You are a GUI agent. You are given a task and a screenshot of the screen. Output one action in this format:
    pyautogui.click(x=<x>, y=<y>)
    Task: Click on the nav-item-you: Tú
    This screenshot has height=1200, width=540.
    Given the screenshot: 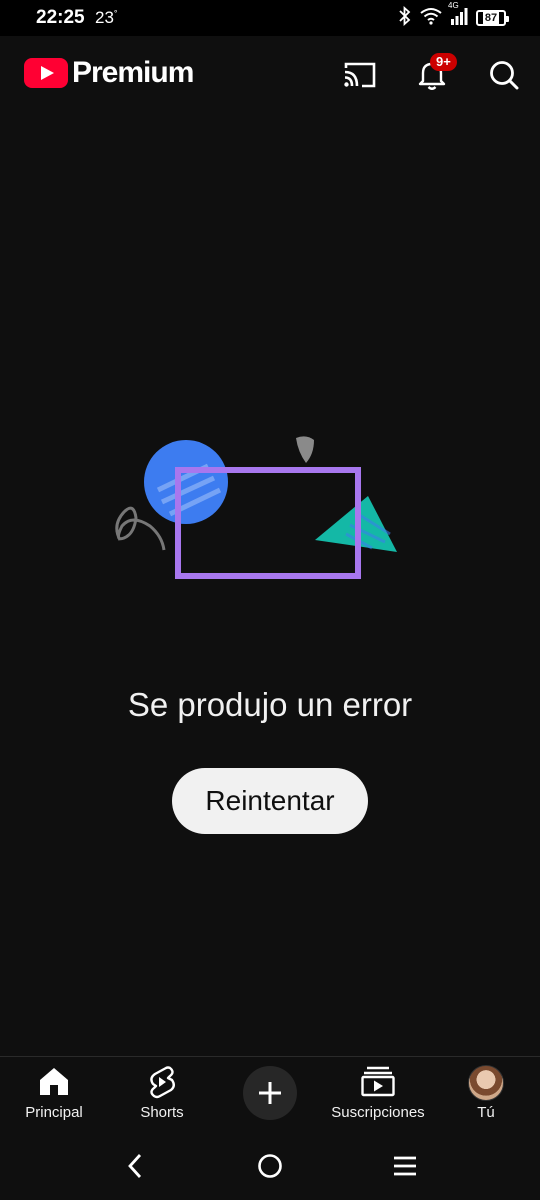 What is the action you would take?
    pyautogui.click(x=486, y=1094)
    